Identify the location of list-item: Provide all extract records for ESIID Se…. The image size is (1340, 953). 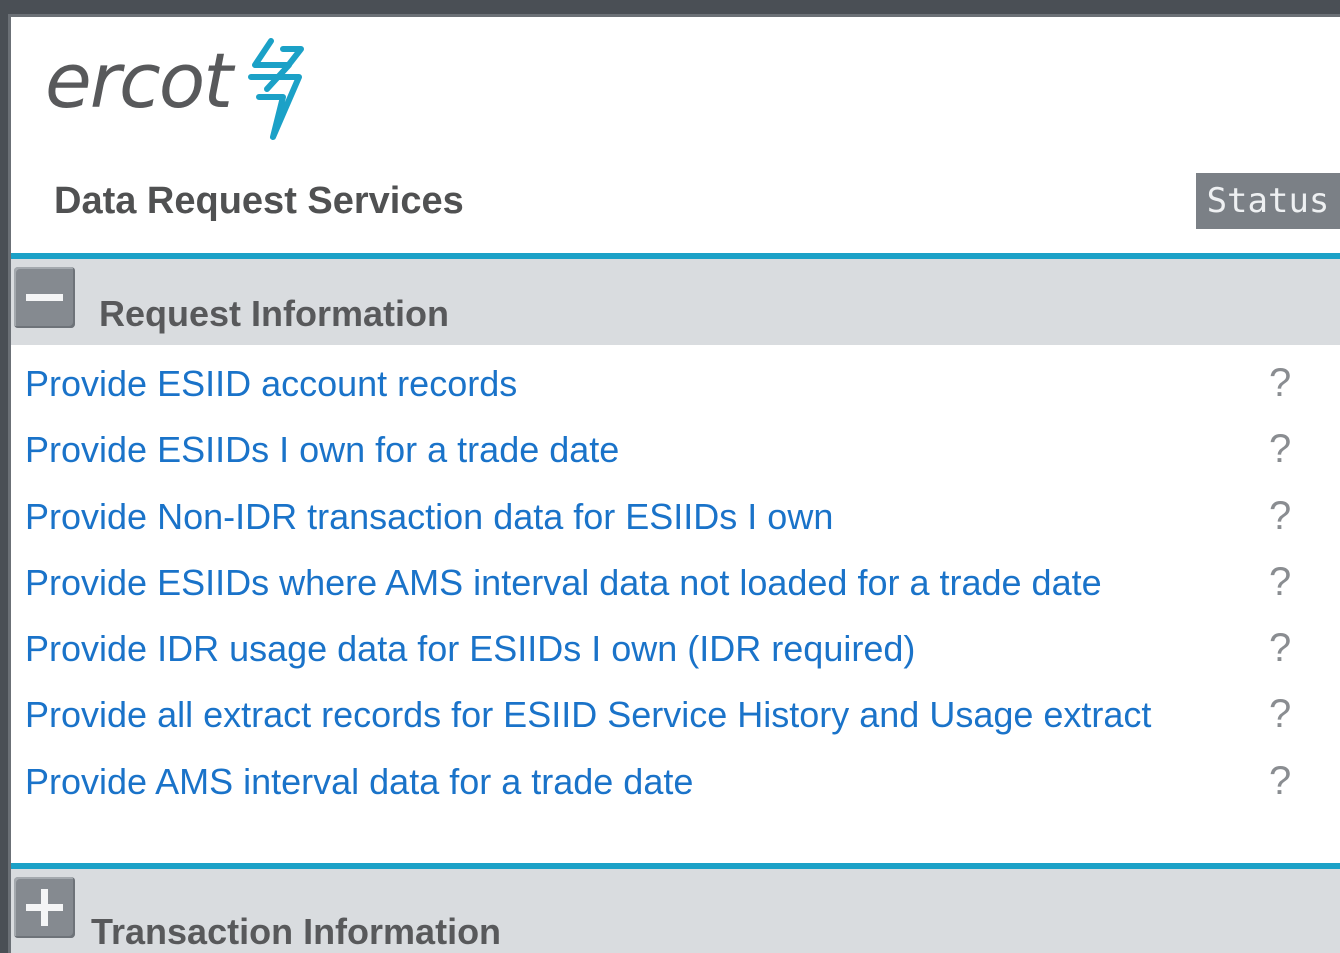
(675, 709).